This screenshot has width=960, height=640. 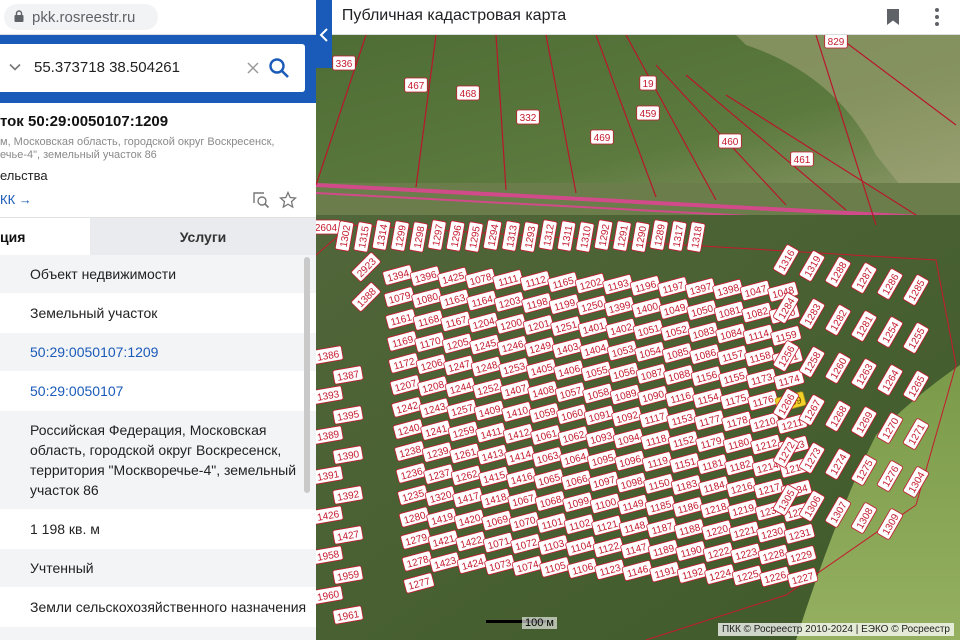 I want to click on tab-info-label: ция, so click(x=13, y=237).